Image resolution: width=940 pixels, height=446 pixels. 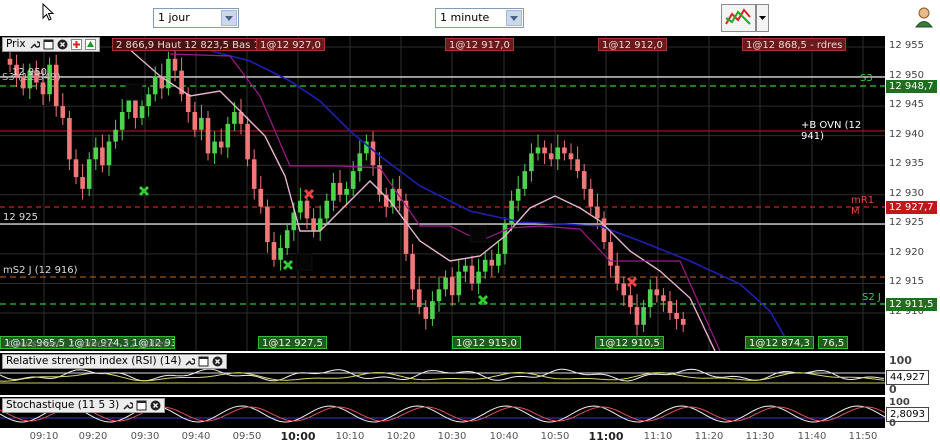 I want to click on interval-select: 1 minute, so click(x=479, y=18).